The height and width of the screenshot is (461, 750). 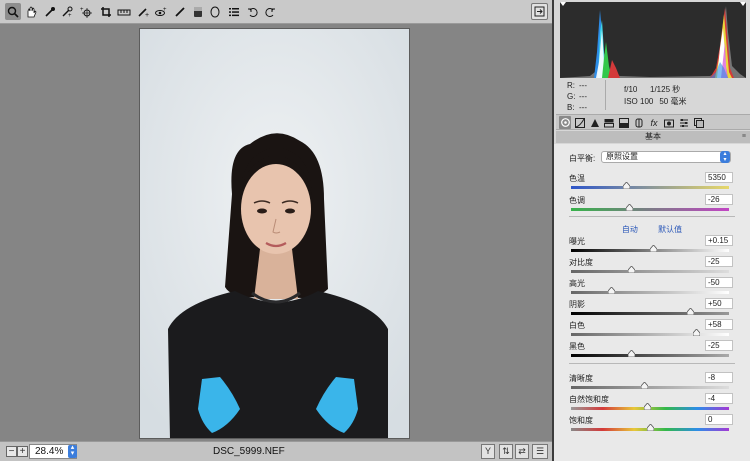 I want to click on slider-value-field: -8, so click(x=719, y=377).